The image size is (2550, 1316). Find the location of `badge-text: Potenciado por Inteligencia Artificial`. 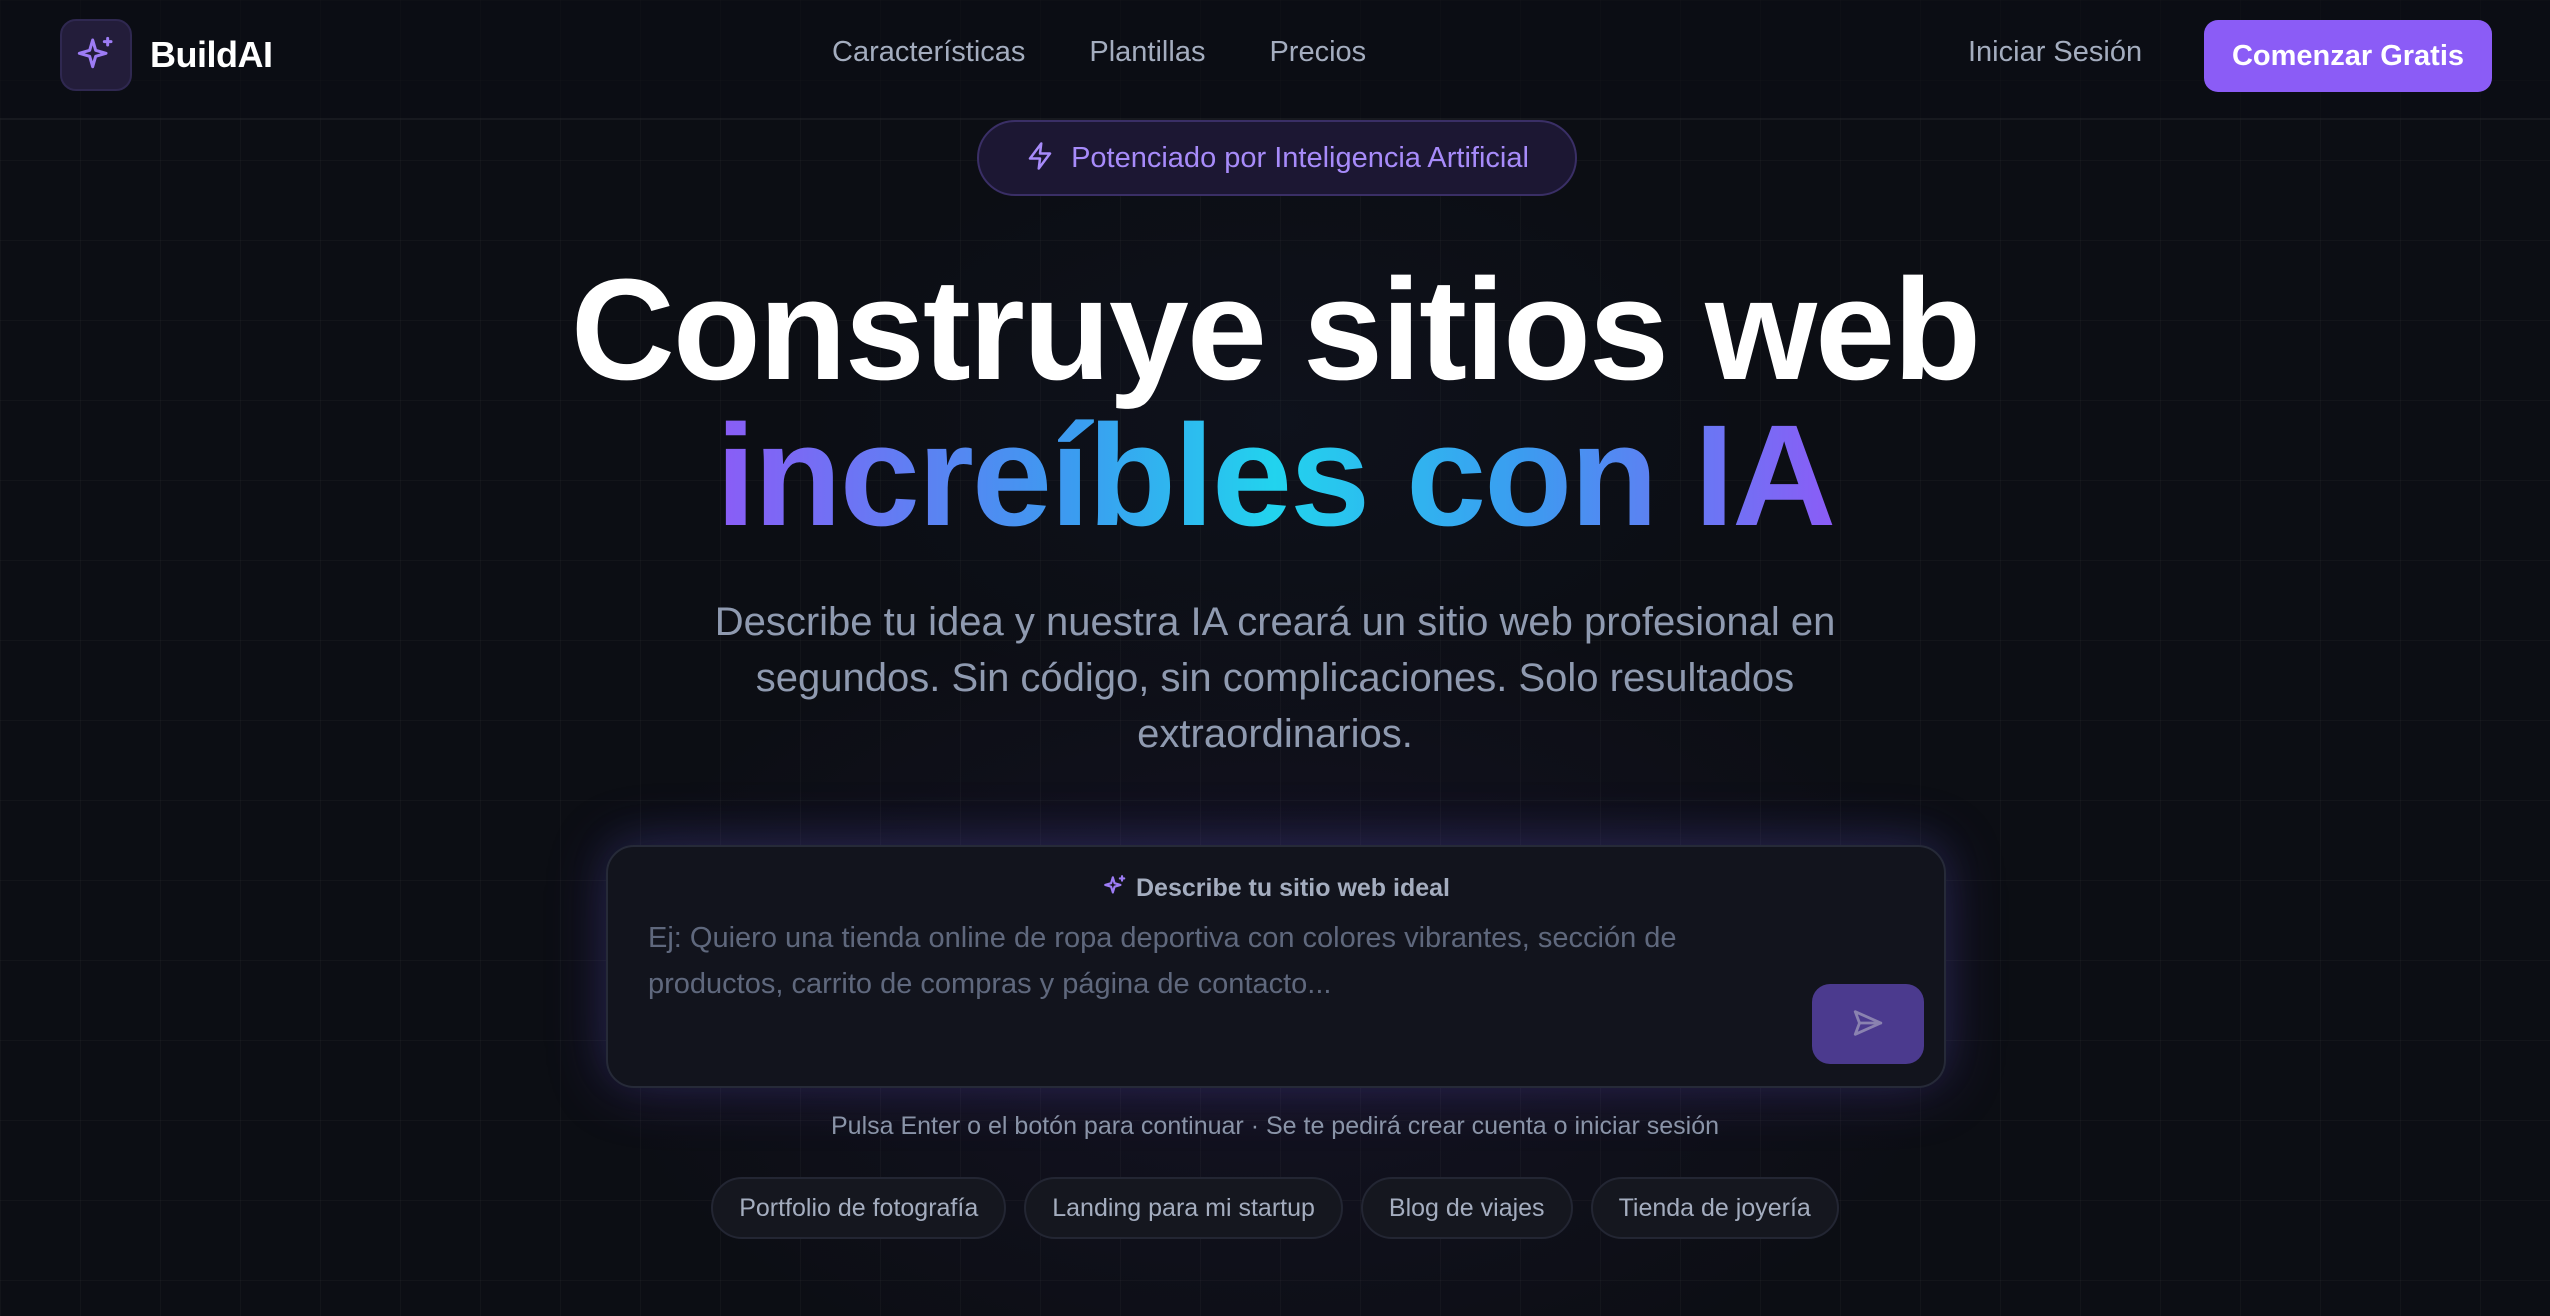

badge-text: Potenciado por Inteligencia Artificial is located at coordinates (1300, 157).